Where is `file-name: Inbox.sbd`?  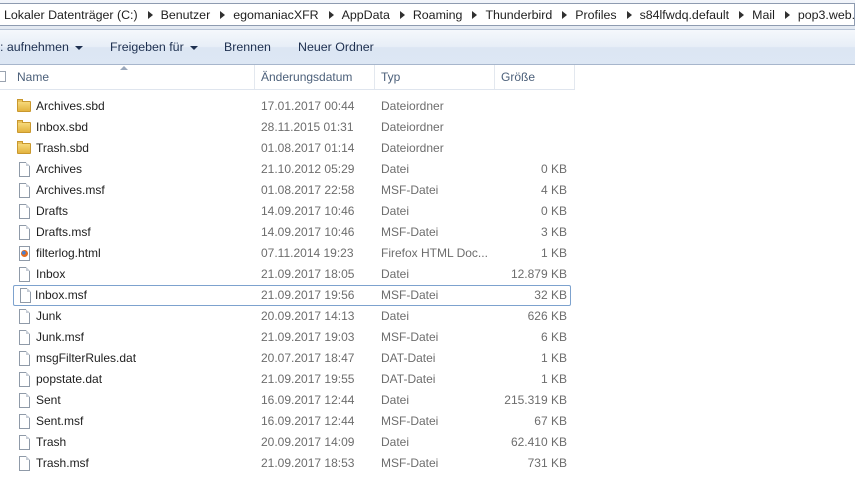
file-name: Inbox.sbd is located at coordinates (62, 127).